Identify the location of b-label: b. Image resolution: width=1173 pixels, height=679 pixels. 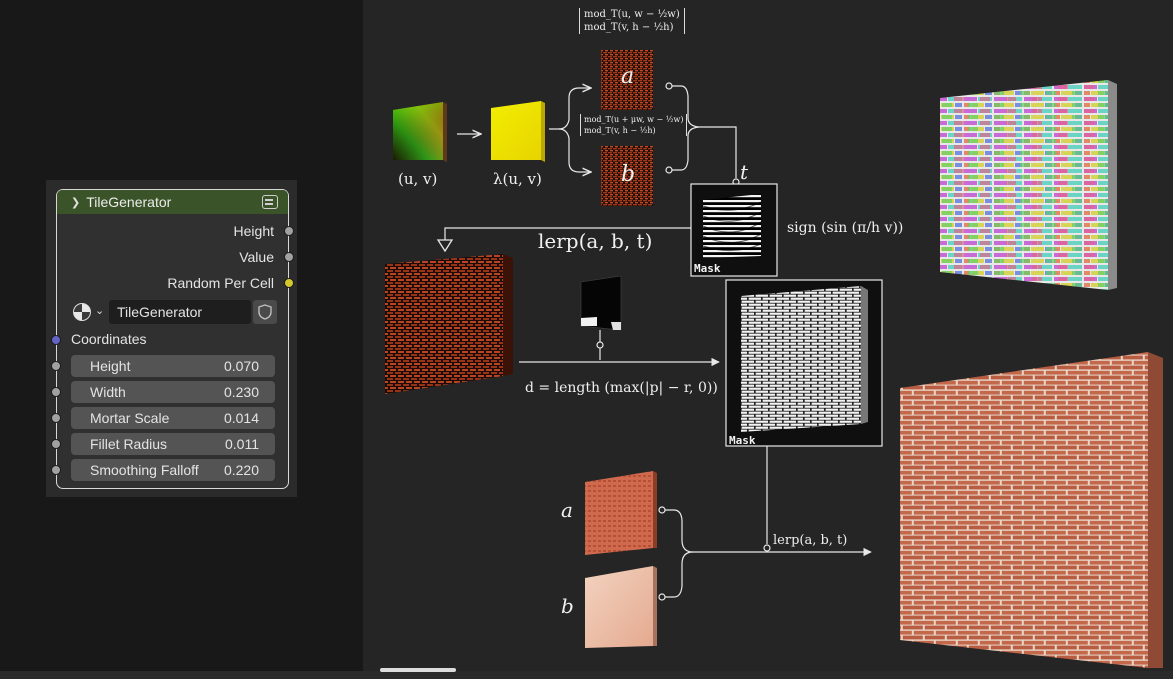
(628, 174).